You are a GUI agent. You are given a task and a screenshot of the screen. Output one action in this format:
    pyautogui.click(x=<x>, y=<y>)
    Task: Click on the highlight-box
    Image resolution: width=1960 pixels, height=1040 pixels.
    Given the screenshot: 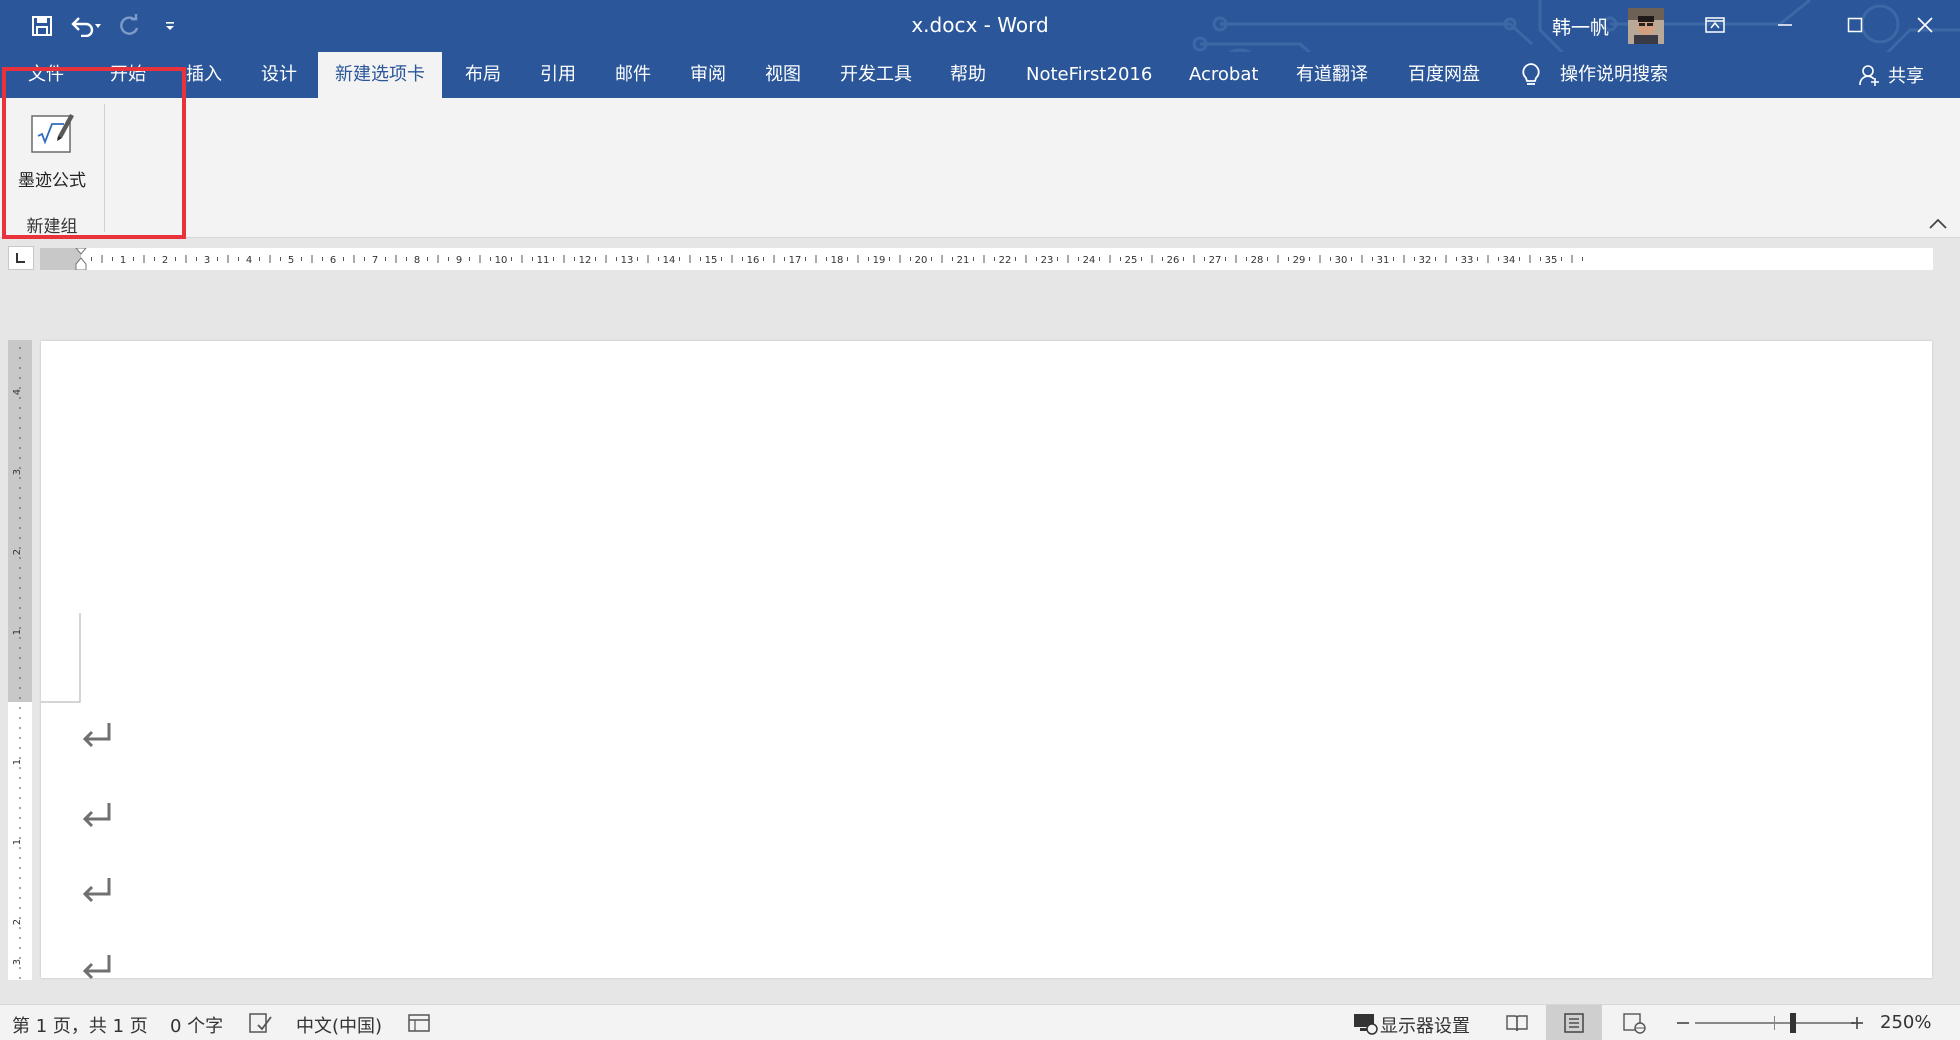 What is the action you would take?
    pyautogui.click(x=94, y=153)
    